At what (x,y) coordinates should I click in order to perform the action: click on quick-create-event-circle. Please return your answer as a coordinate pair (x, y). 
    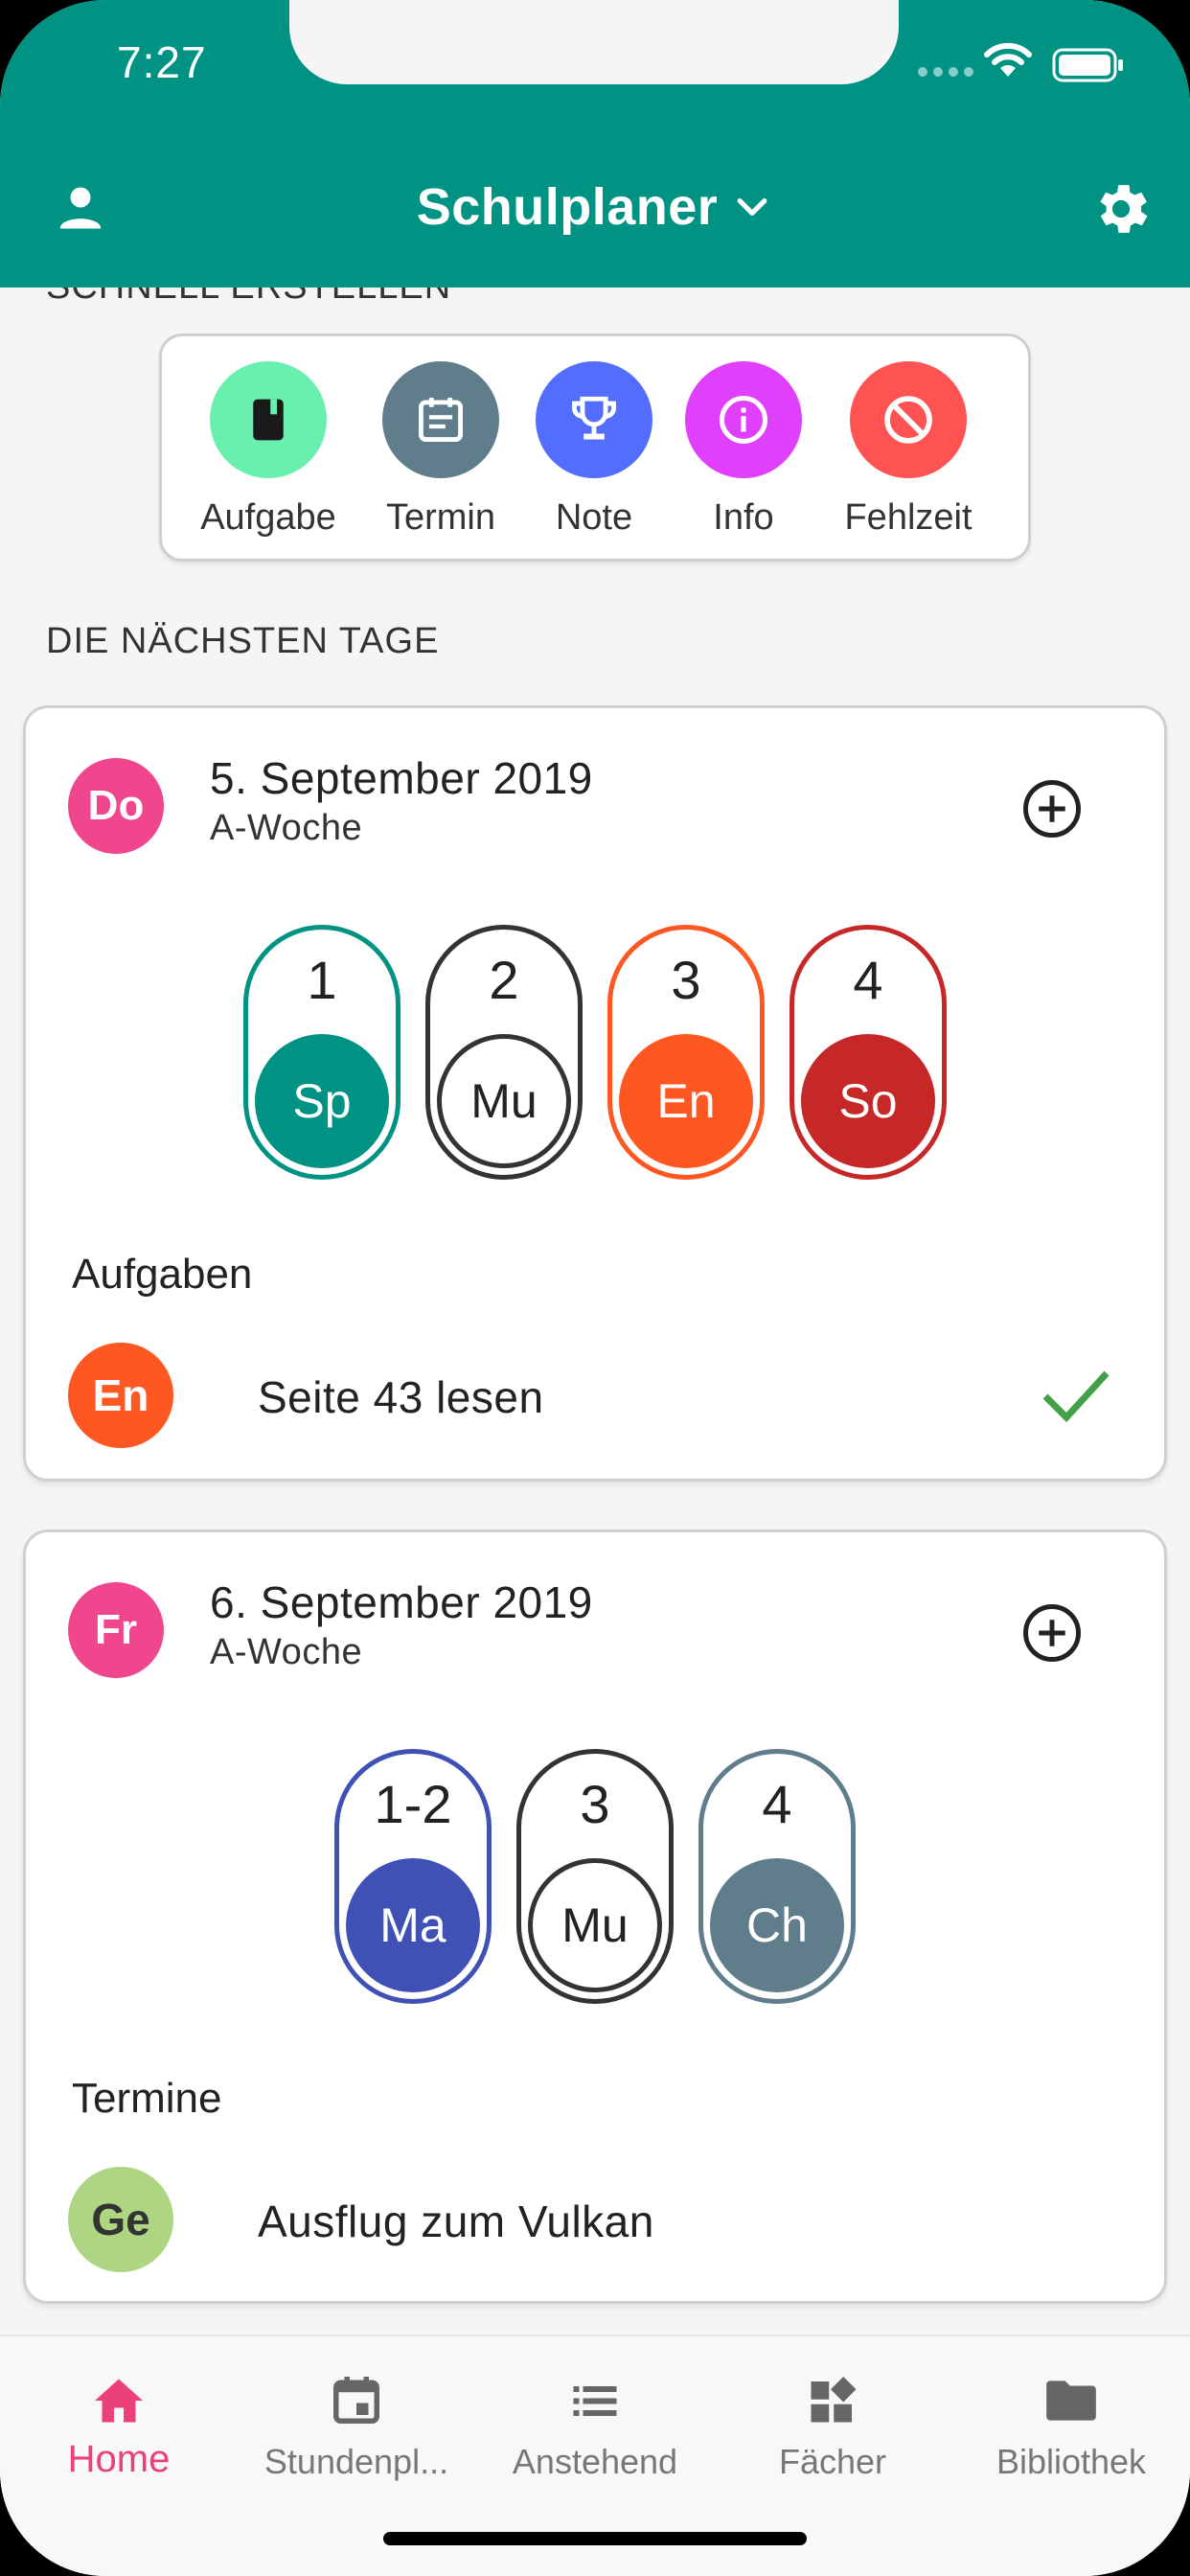
    Looking at the image, I should click on (441, 420).